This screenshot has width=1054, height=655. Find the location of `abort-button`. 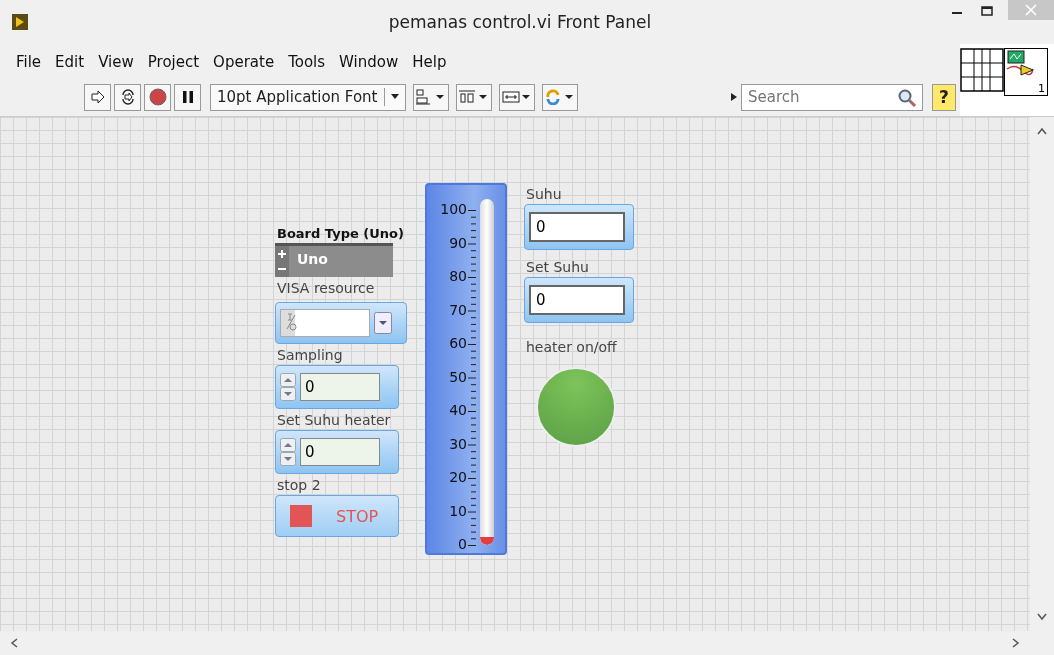

abort-button is located at coordinates (157, 97).